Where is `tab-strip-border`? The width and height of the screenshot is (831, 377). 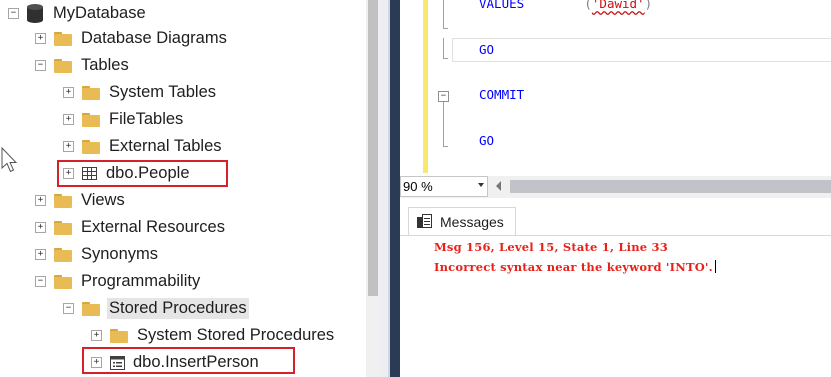 tab-strip-border is located at coordinates (615, 235).